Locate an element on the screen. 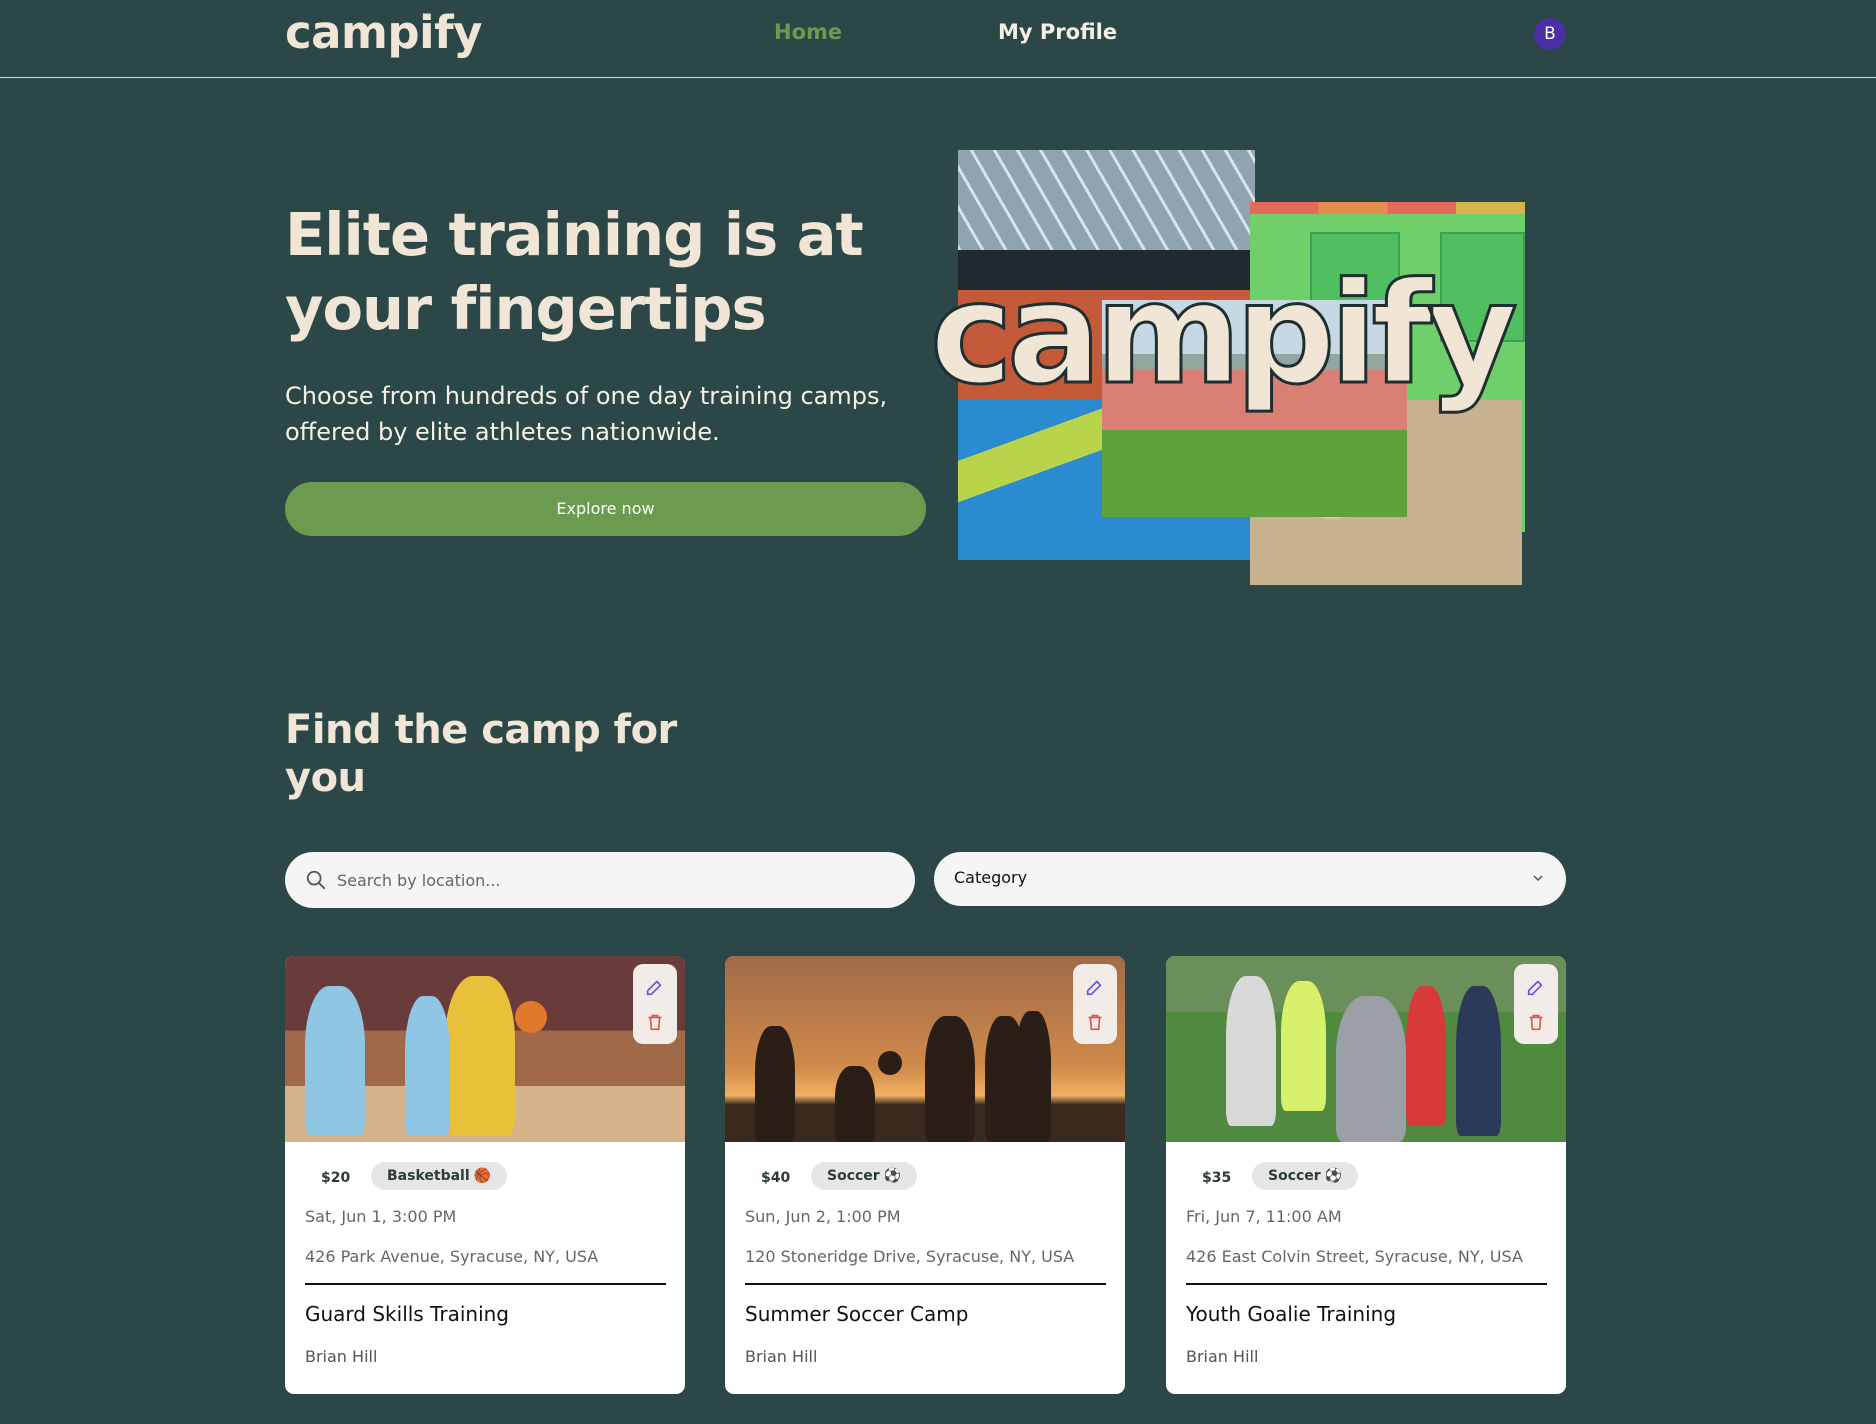  search-icon is located at coordinates (316, 880).